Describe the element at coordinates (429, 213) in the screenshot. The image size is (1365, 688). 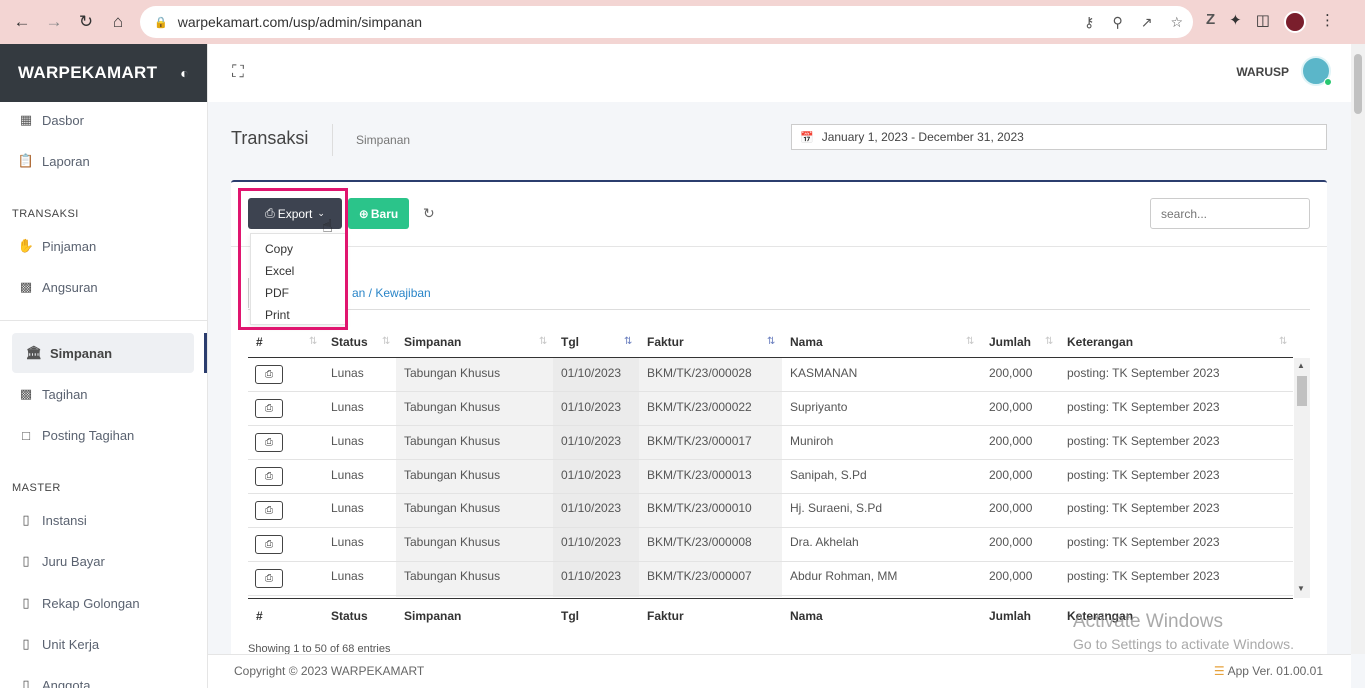
I see `refresh-icon: ↻` at that location.